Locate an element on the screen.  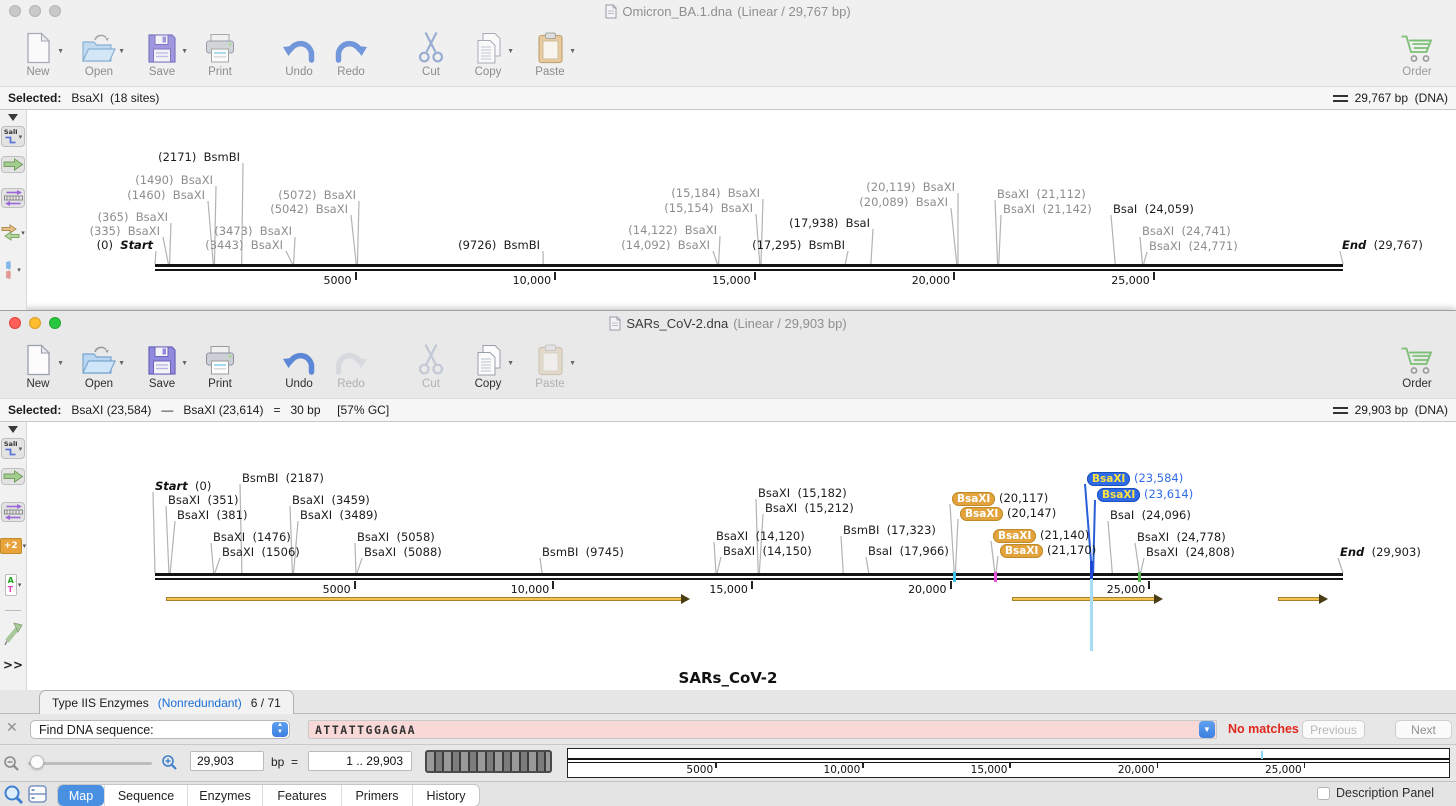
enzyme-site-label: BsmBI (17,323) is located at coordinates (889, 530).